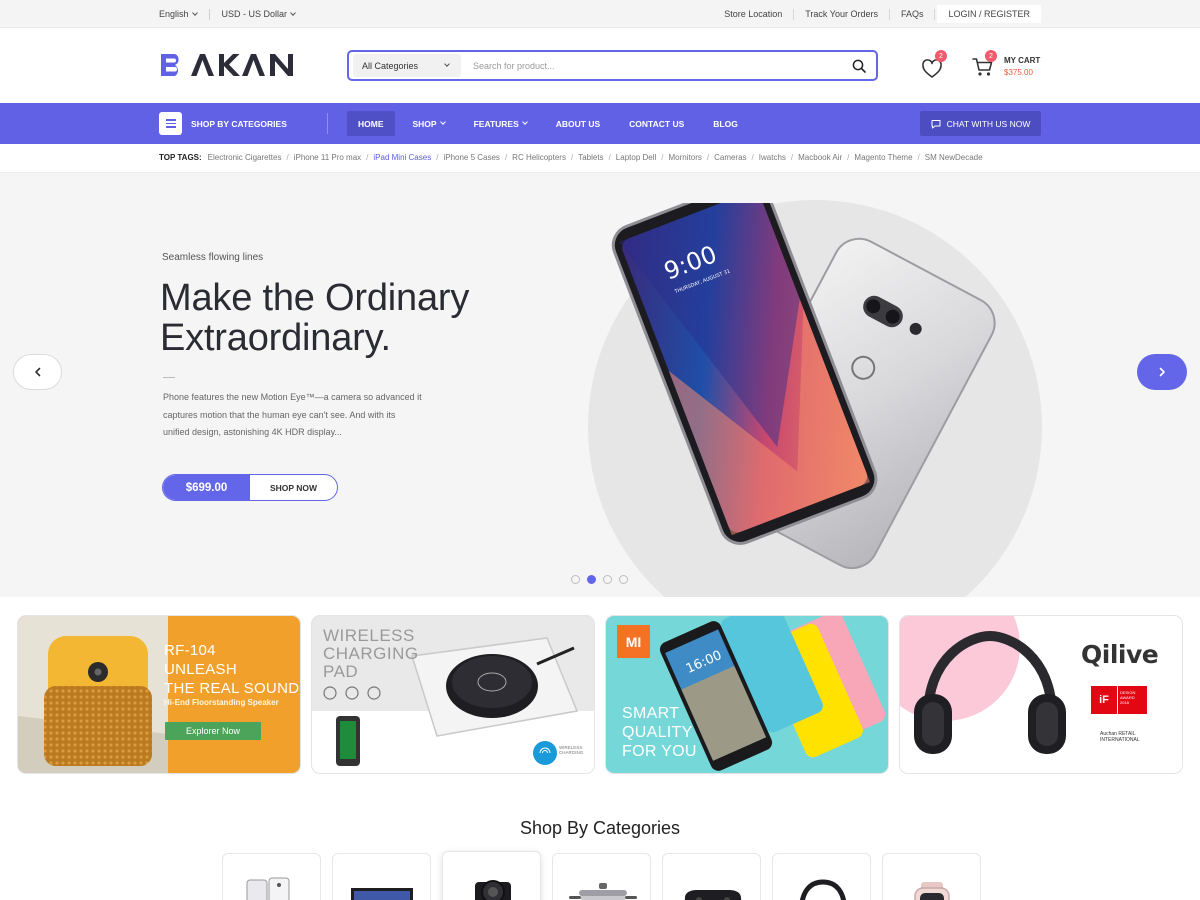 This screenshot has width=1200, height=900. I want to click on speaker-banner-line: THE REAL SOUND, so click(232, 688).